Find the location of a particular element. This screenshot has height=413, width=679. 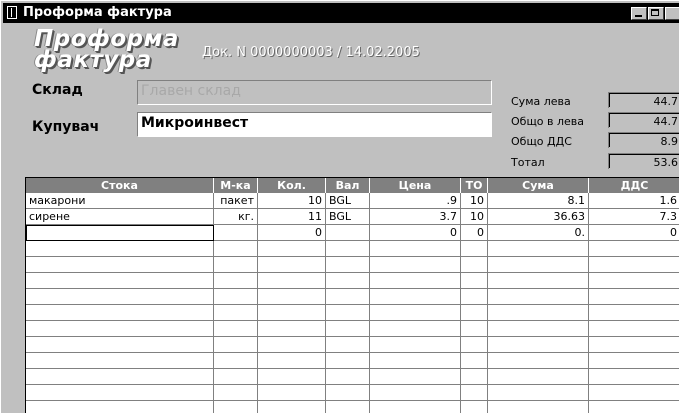

table-row: 0 0 0 0. 0 is located at coordinates (352, 233).